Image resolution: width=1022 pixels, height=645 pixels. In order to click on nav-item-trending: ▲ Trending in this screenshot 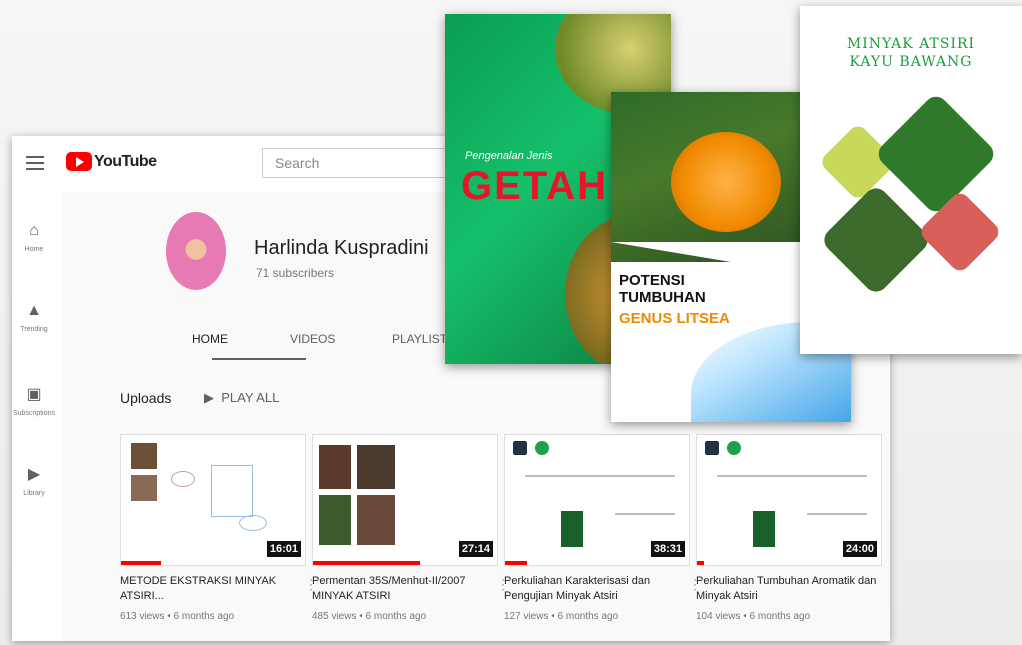, I will do `click(34, 317)`.